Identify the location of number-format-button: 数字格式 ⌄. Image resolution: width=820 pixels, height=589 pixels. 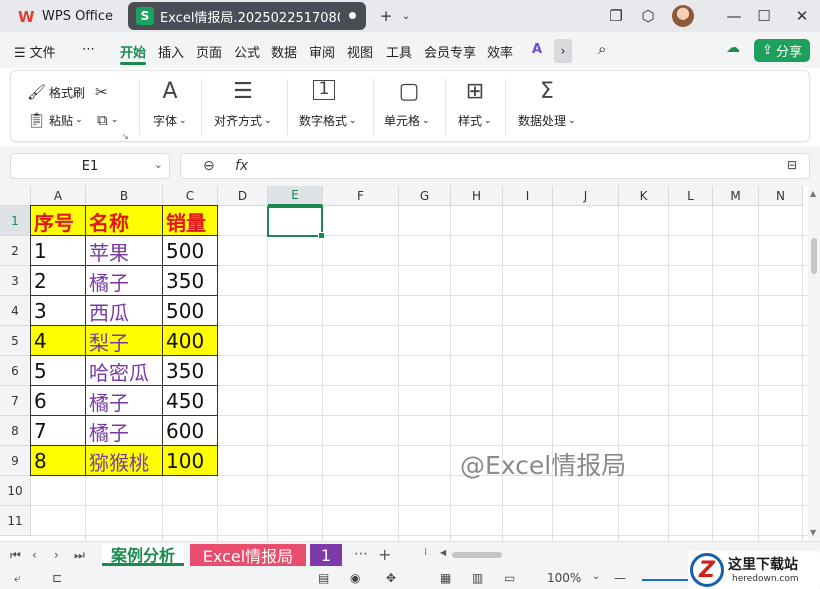
(328, 120).